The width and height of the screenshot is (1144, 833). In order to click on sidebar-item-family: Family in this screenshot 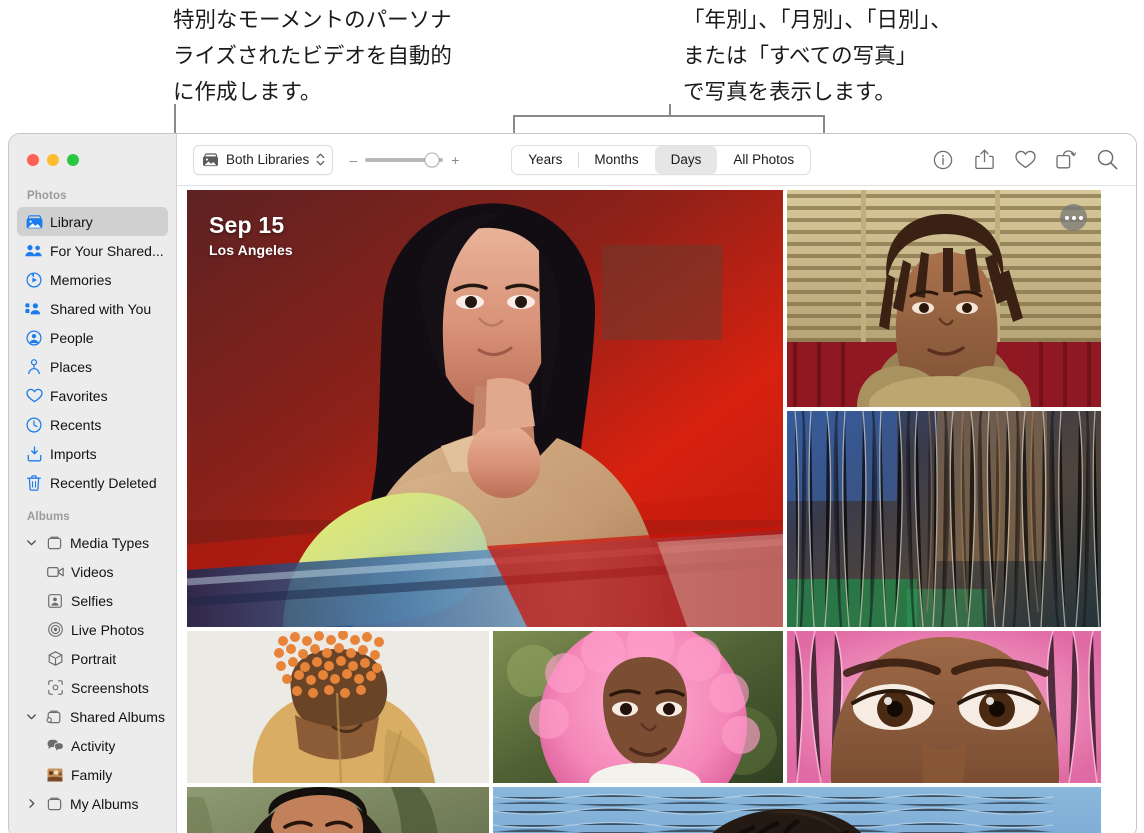, I will do `click(92, 774)`.